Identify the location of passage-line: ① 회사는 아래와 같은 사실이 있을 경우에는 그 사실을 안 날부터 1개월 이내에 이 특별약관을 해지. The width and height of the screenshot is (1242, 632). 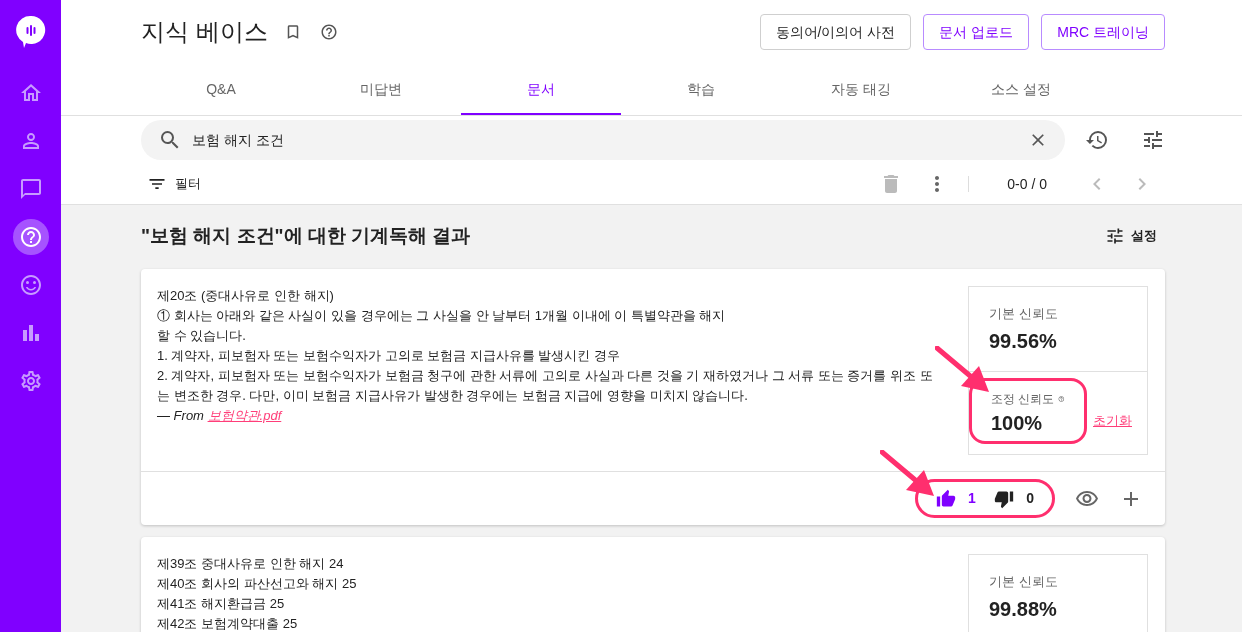
(442, 316).